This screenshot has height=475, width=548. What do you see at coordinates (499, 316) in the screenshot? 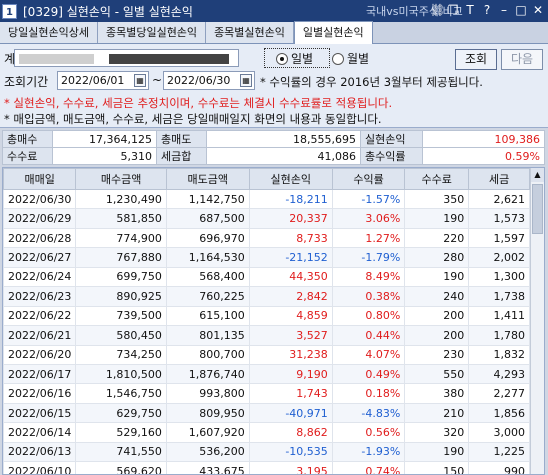
I see `cell-tax: 1,411` at bounding box center [499, 316].